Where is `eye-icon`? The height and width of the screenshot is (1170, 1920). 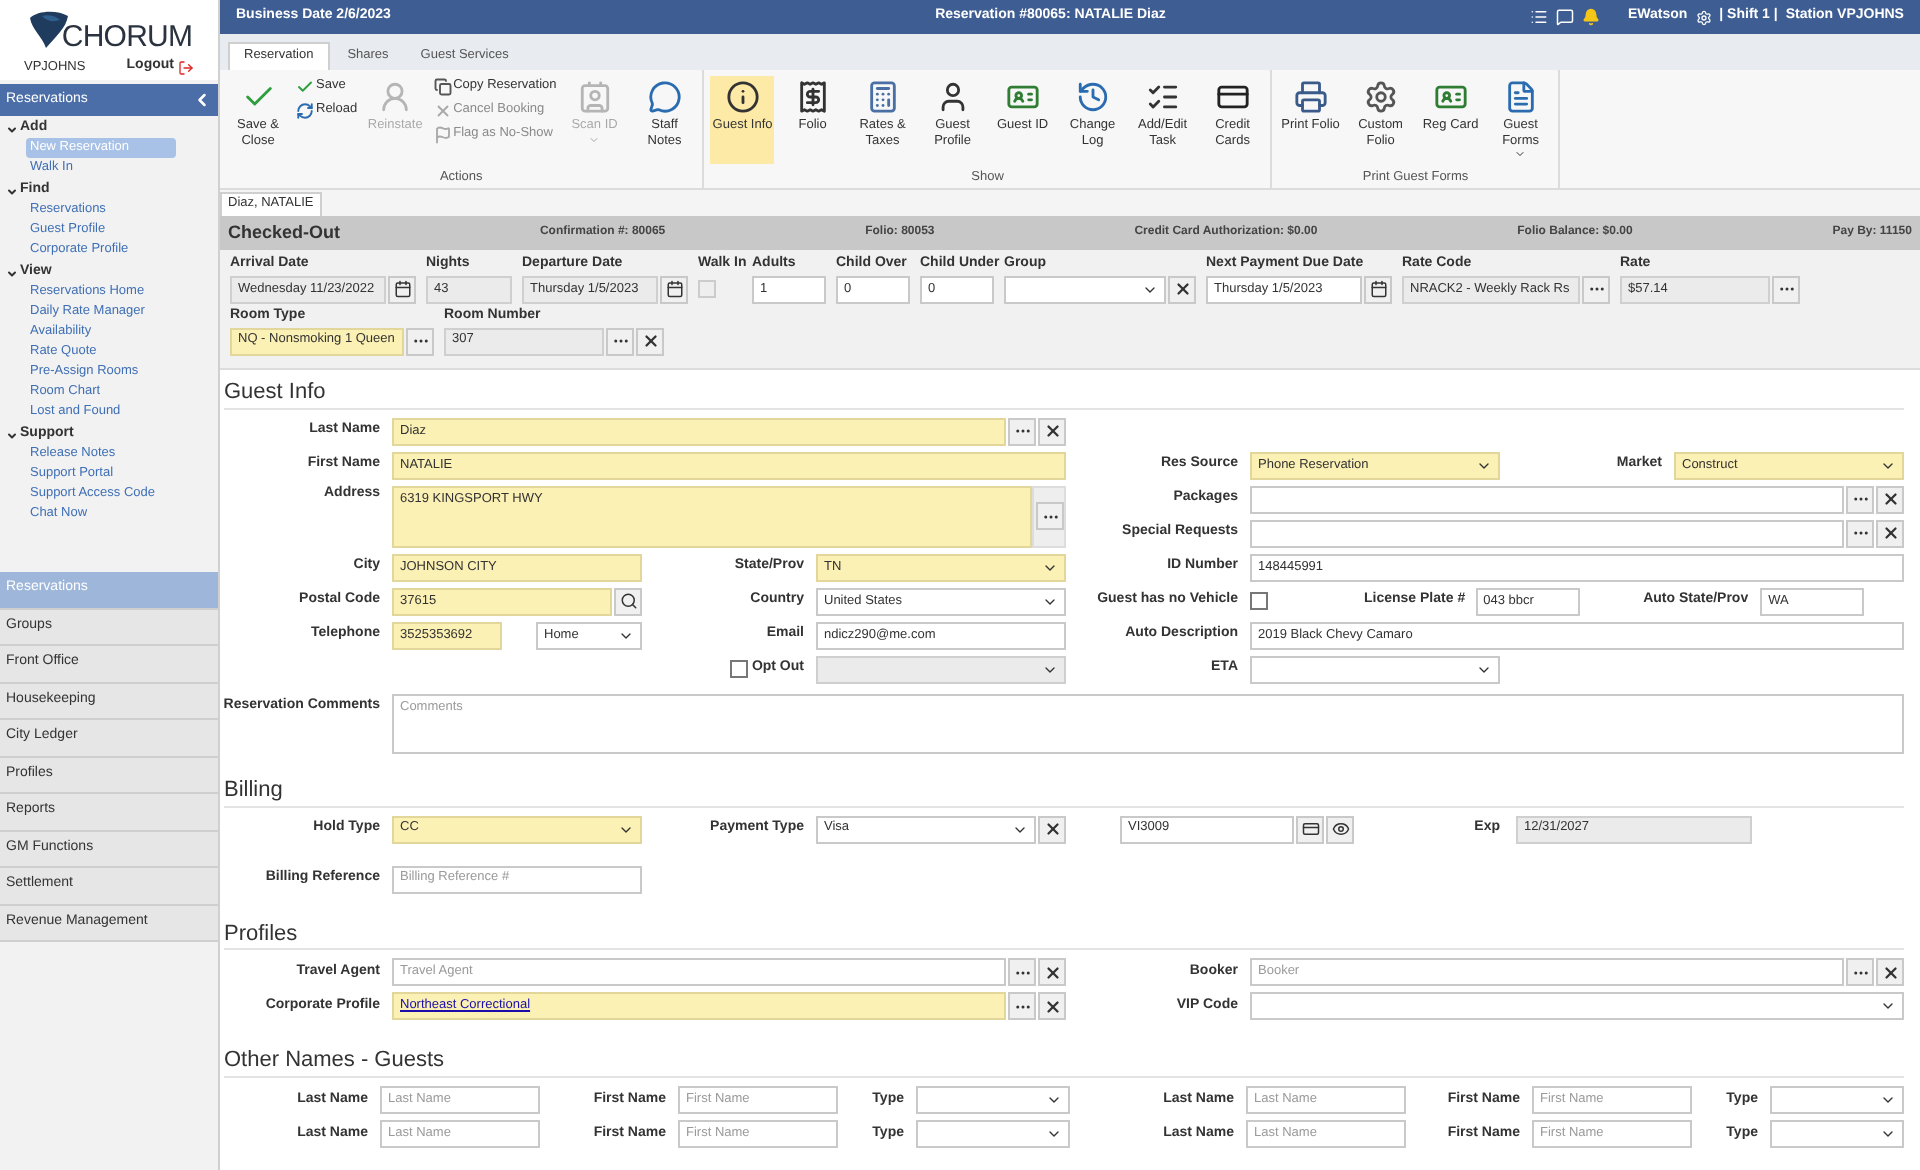 eye-icon is located at coordinates (1340, 829).